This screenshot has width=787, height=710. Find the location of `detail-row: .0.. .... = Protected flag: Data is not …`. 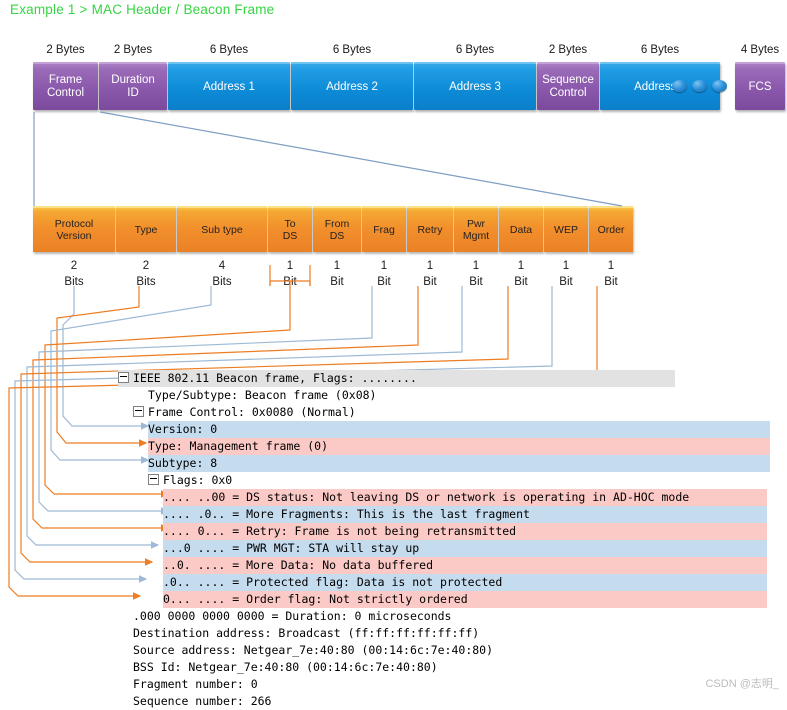

detail-row: .0.. .... = Protected flag: Data is not … is located at coordinates (452, 582).